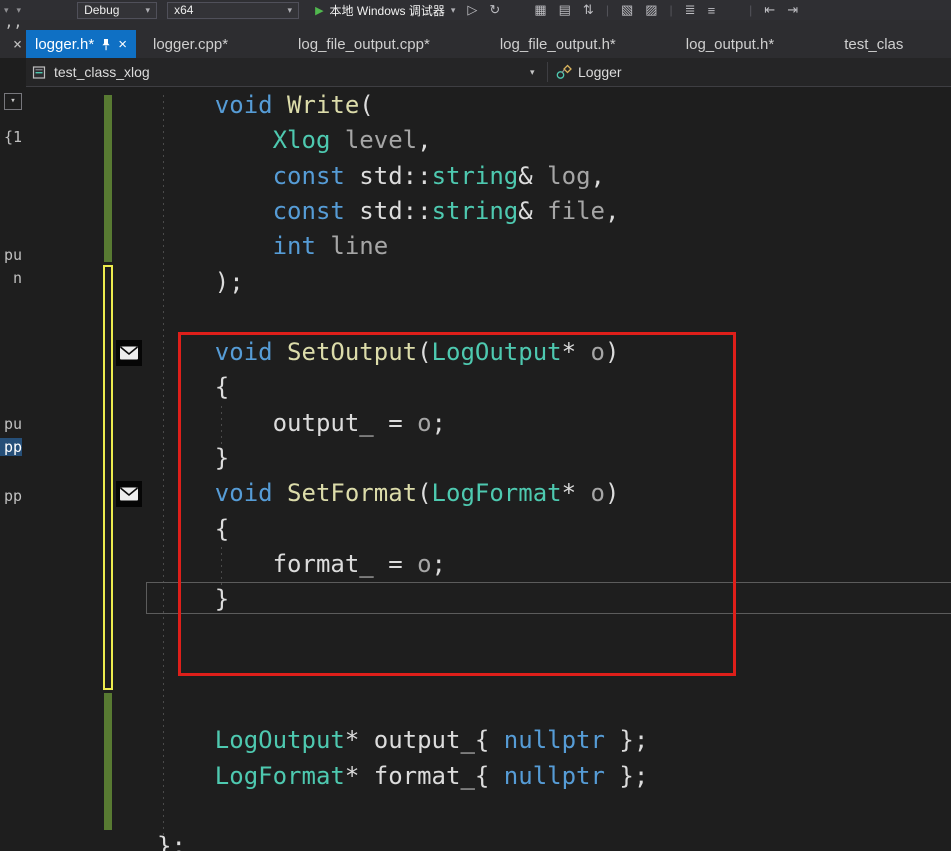 The height and width of the screenshot is (851, 951). What do you see at coordinates (17, 44) in the screenshot?
I see `left-pane-text-fragment: ×` at bounding box center [17, 44].